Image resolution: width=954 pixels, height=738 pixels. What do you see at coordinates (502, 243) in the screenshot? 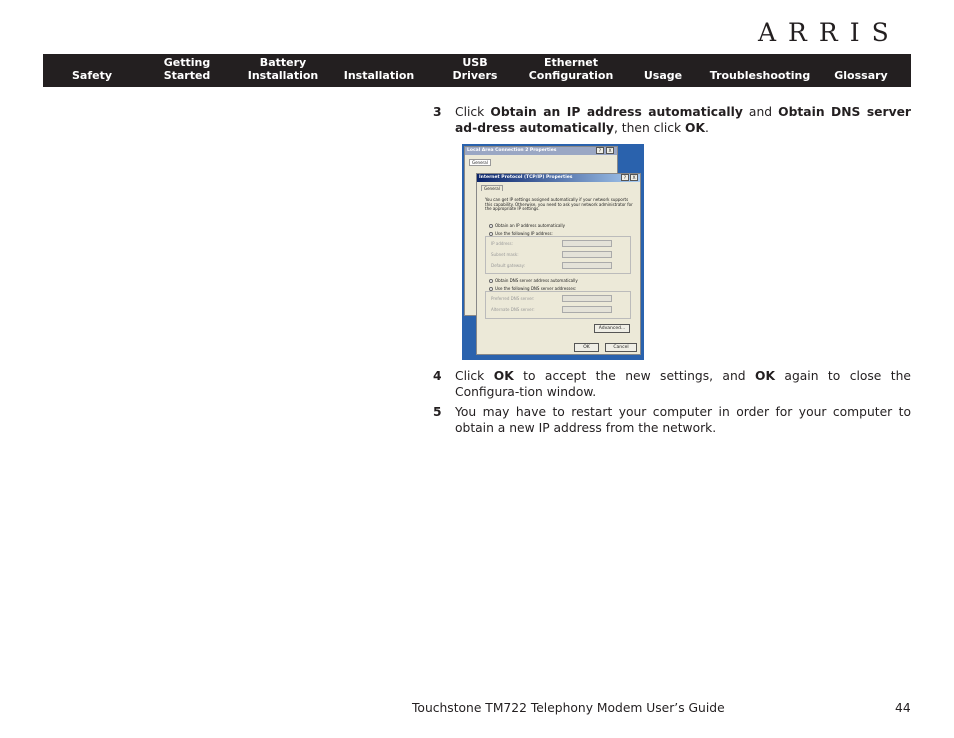
I see `ip-address-label: IP address:` at bounding box center [502, 243].